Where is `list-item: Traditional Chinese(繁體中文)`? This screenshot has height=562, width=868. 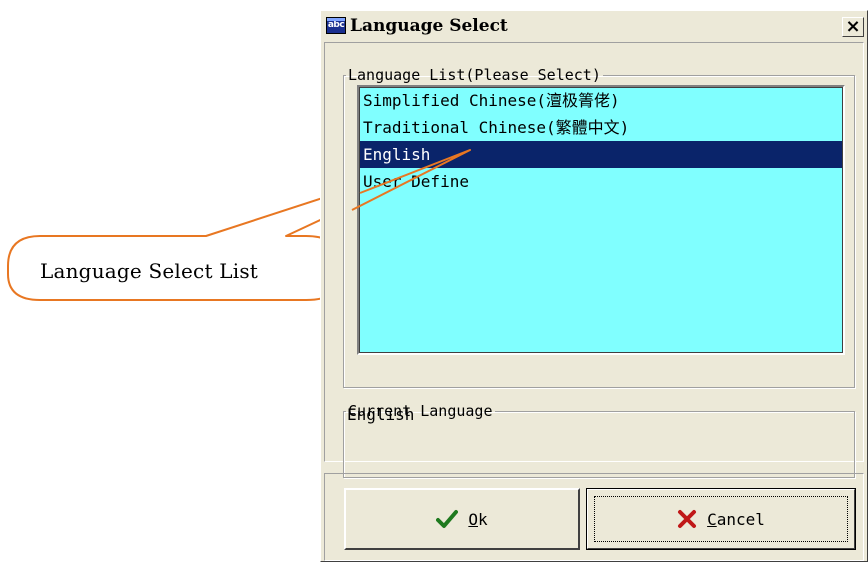
list-item: Traditional Chinese(繁體中文) is located at coordinates (601, 127).